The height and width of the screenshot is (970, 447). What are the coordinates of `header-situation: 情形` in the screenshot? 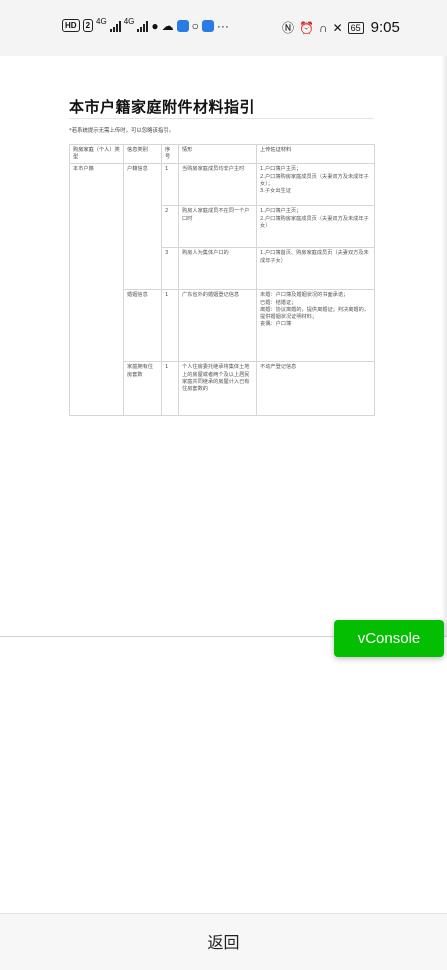 It's located at (217, 154).